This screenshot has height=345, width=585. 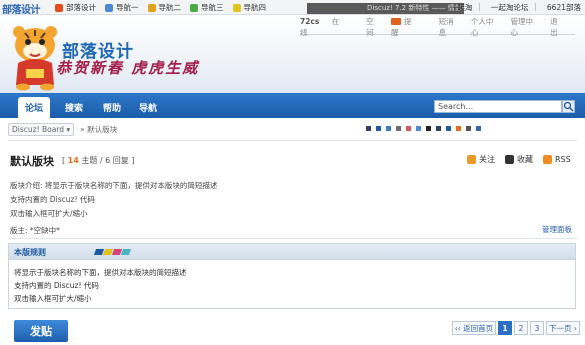 What do you see at coordinates (292, 129) in the screenshot?
I see `breadcrumb: Discuz! Board ▾ » 默认版块` at bounding box center [292, 129].